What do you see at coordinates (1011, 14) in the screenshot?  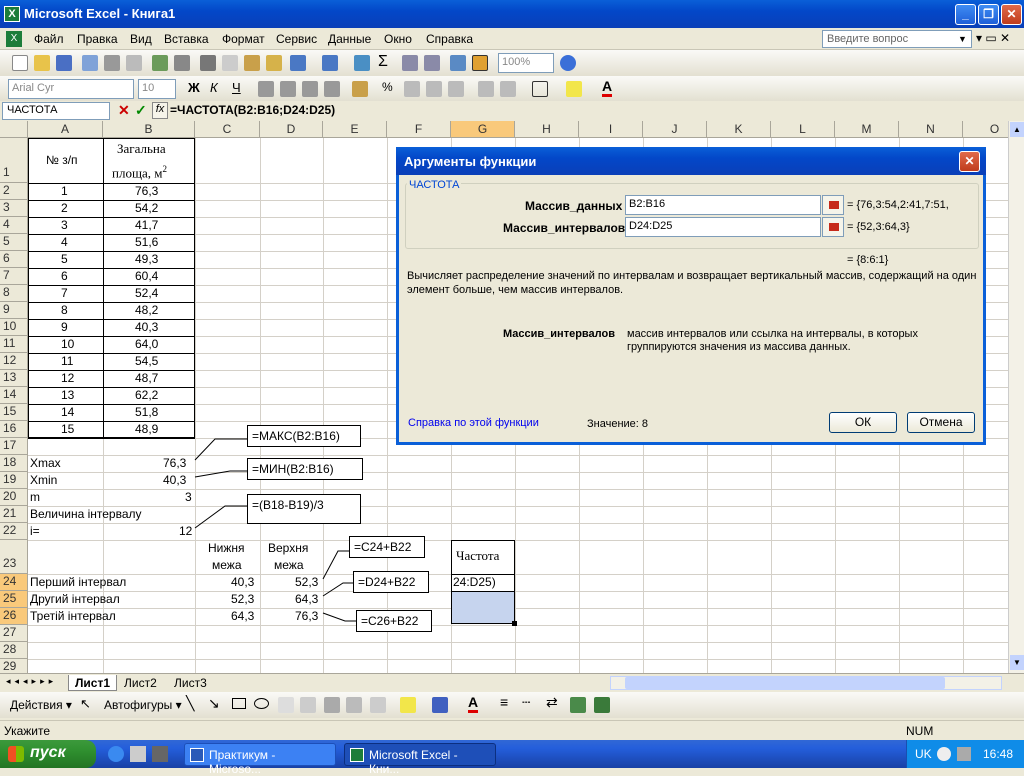 I see `close-button: ✕` at bounding box center [1011, 14].